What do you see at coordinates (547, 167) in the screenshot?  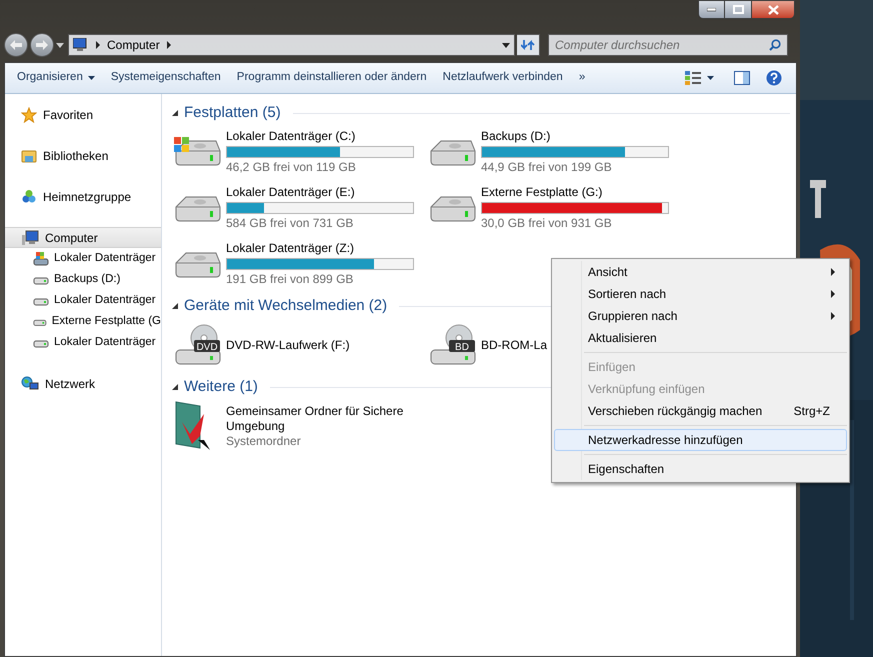 I see `drive-detail: 44,9 GB frei von 199 GB` at bounding box center [547, 167].